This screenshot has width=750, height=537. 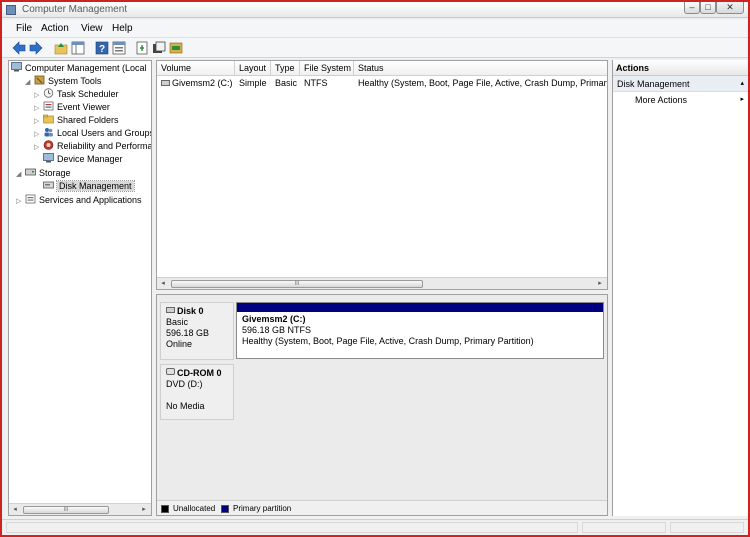 I want to click on tree-item-storage: ◢ Storage, so click(x=43, y=173).